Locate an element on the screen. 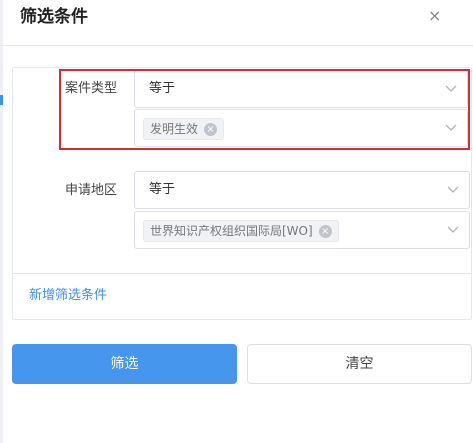  filter-button: 筛选 is located at coordinates (124, 364).